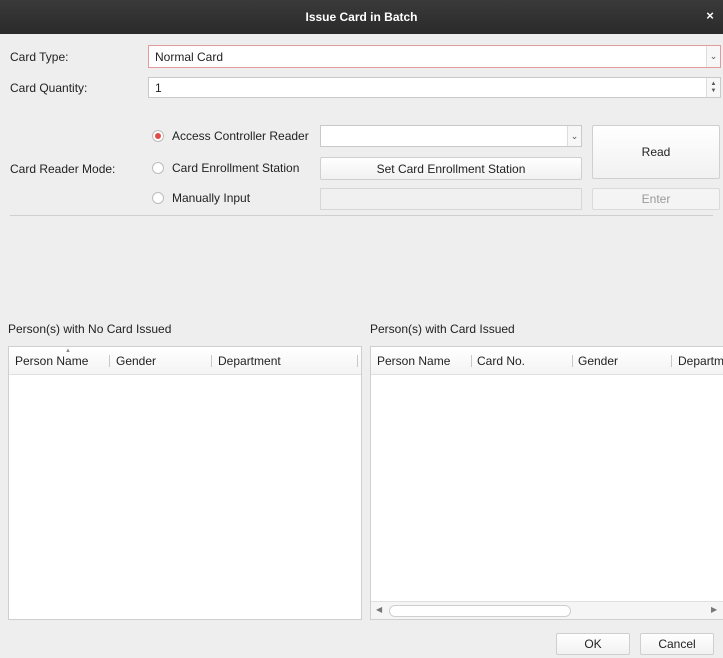 The width and height of the screenshot is (723, 658). I want to click on card-reader-mode-label: Card Reader Mode:, so click(63, 169).